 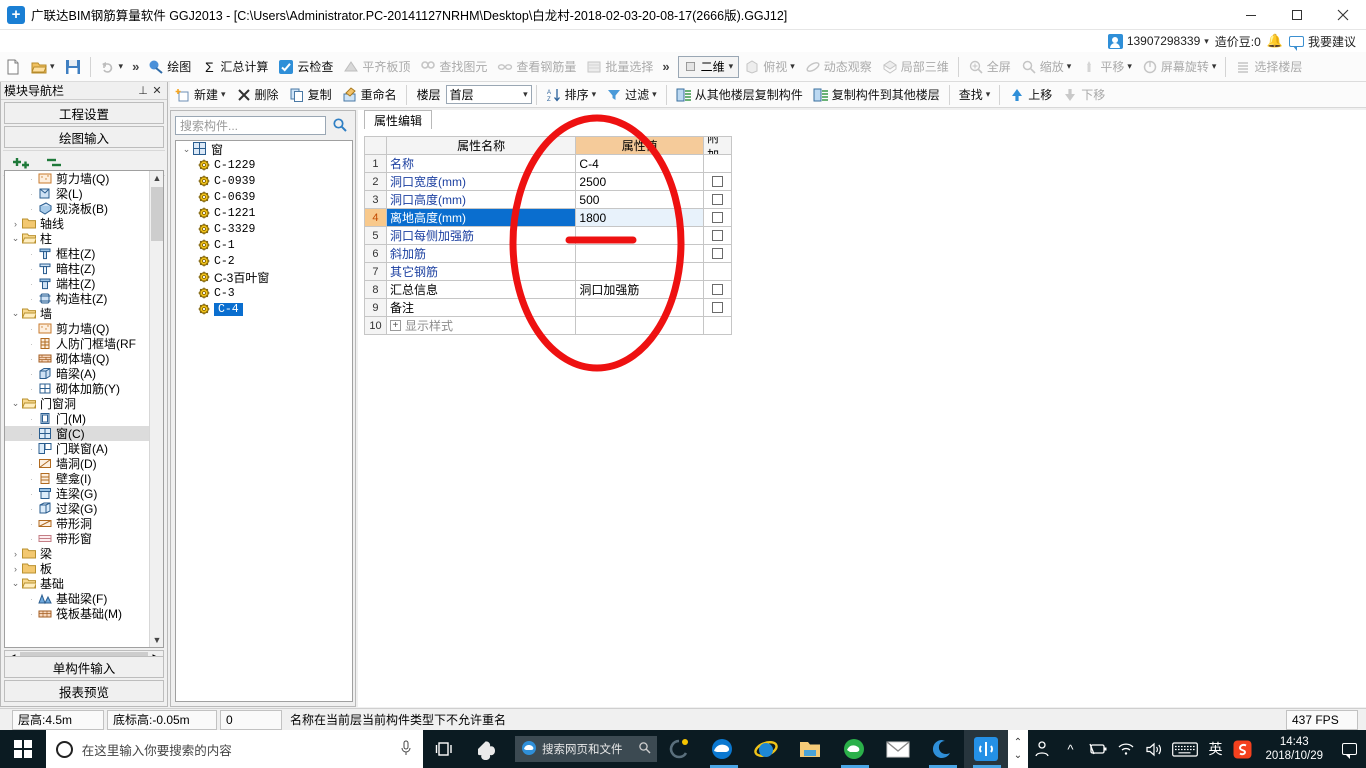 What do you see at coordinates (78, 448) in the screenshot?
I see `module-tree-item-18: · 门联窗(A)` at bounding box center [78, 448].